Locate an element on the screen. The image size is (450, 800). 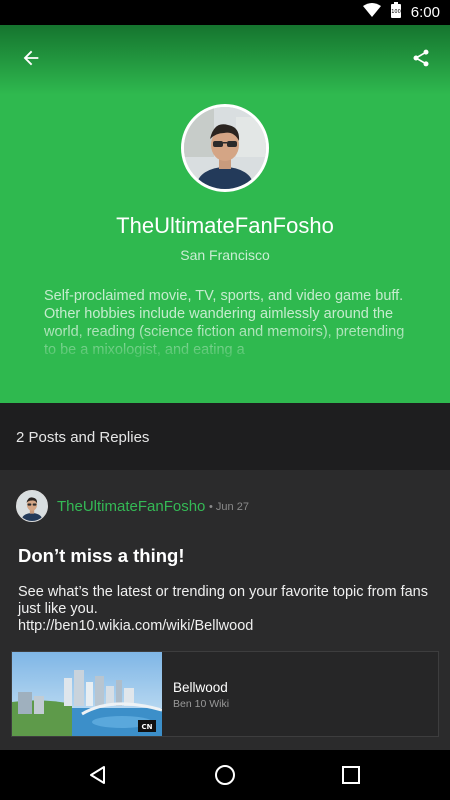
home-circle-icon is located at coordinates (225, 775).